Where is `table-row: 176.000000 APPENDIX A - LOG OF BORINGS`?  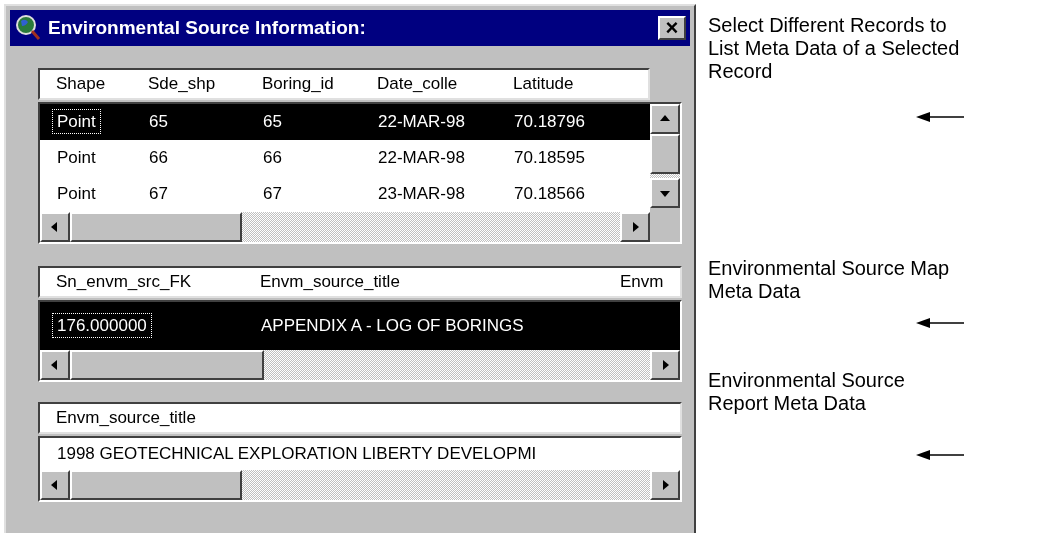 table-row: 176.000000 APPENDIX A - LOG OF BORINGS is located at coordinates (360, 326).